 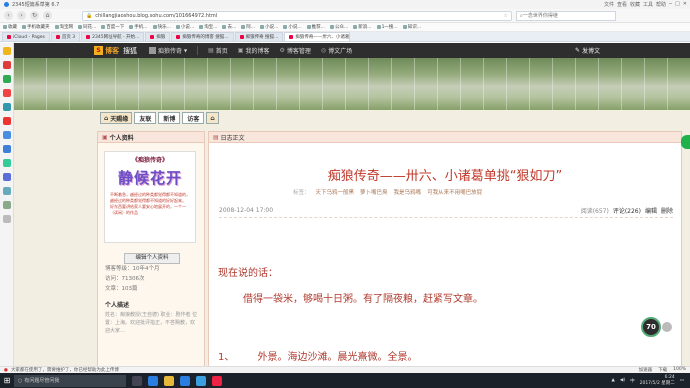 What do you see at coordinates (254, 50) in the screenshot?
I see `nav-my-blog: ▣ 我的博客` at bounding box center [254, 50].